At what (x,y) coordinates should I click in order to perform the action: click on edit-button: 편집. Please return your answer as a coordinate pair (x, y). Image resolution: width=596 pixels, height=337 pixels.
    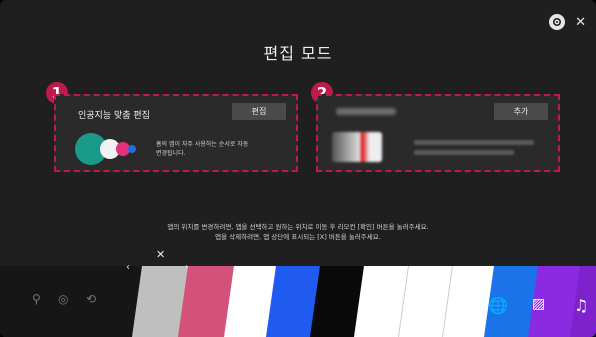
    Looking at the image, I should click on (259, 111).